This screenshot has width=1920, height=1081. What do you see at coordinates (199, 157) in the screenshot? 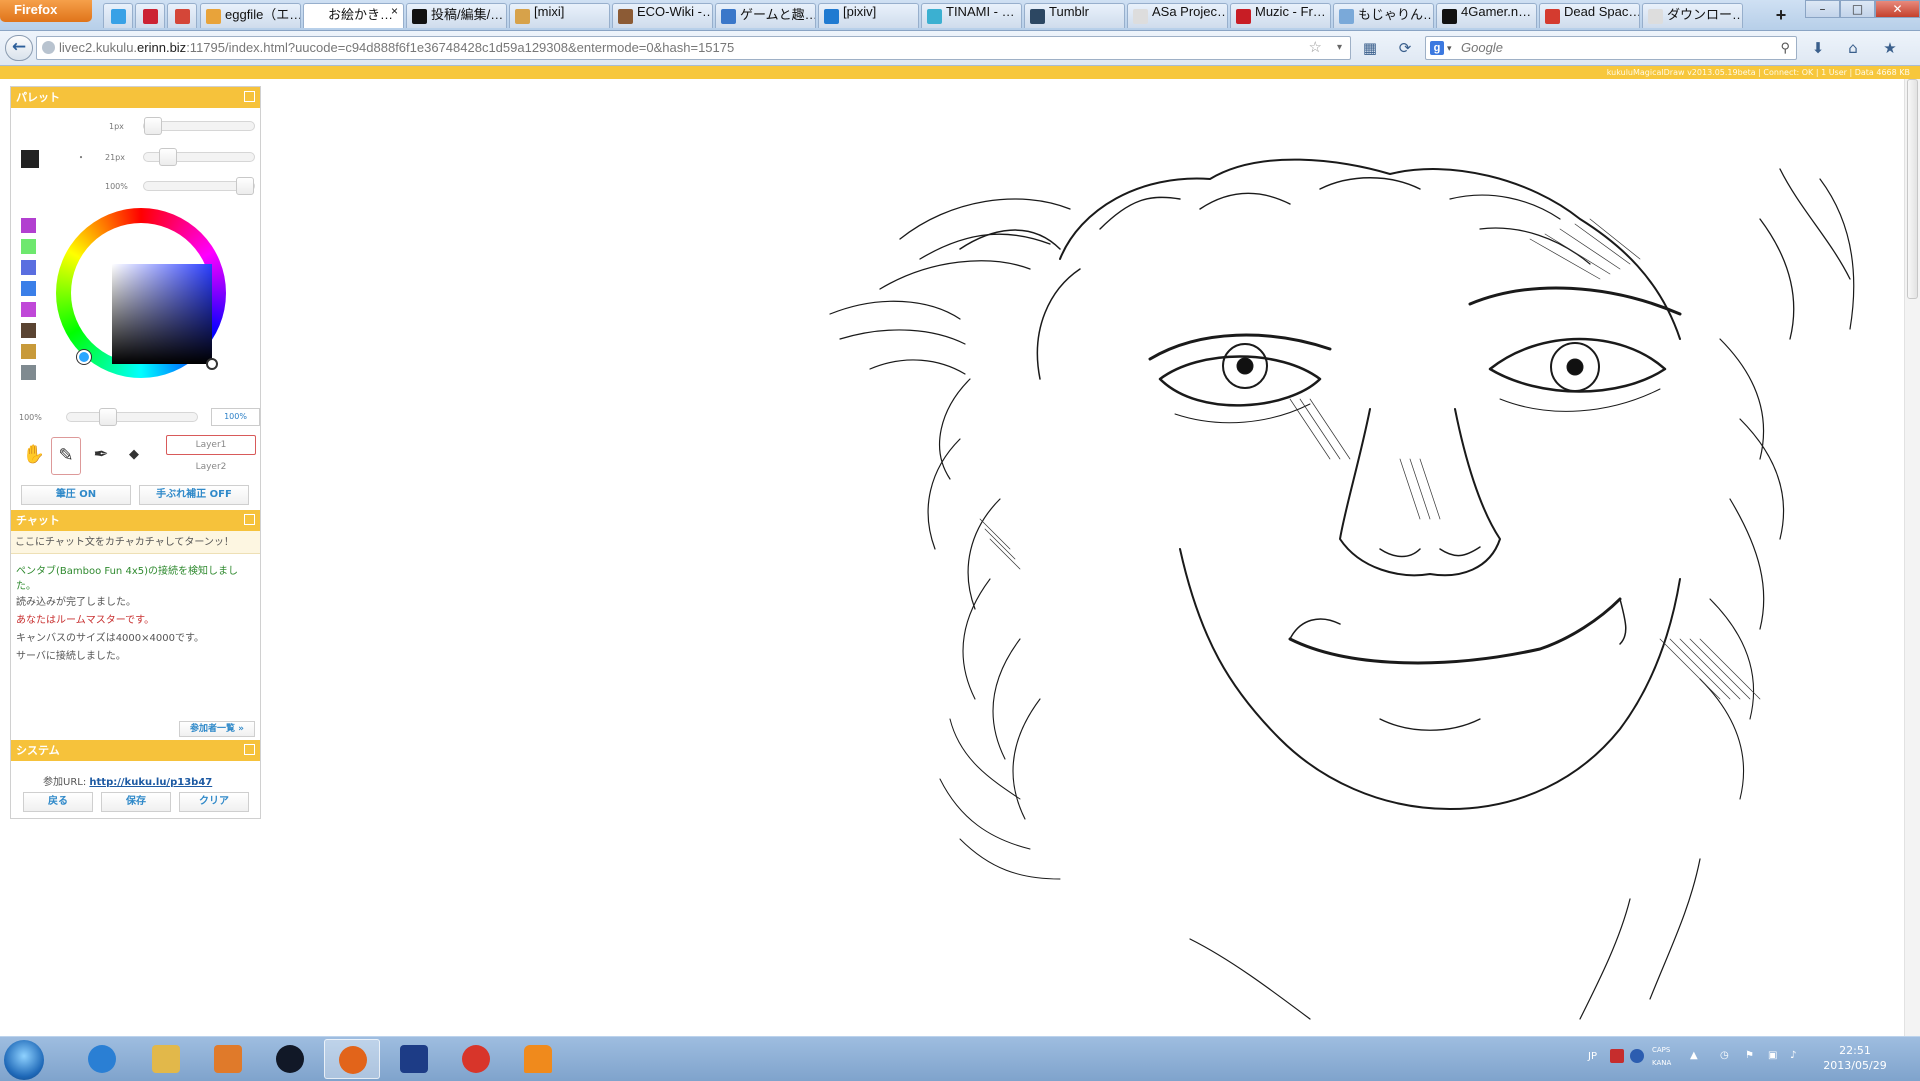
I see `brush-size-2-slider` at bounding box center [199, 157].